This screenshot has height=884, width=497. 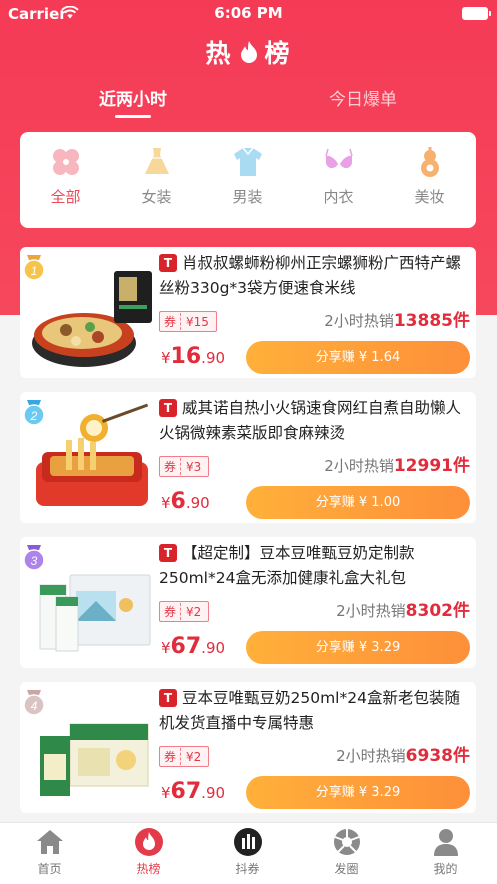 What do you see at coordinates (65, 197) in the screenshot?
I see `category-label: 全部` at bounding box center [65, 197].